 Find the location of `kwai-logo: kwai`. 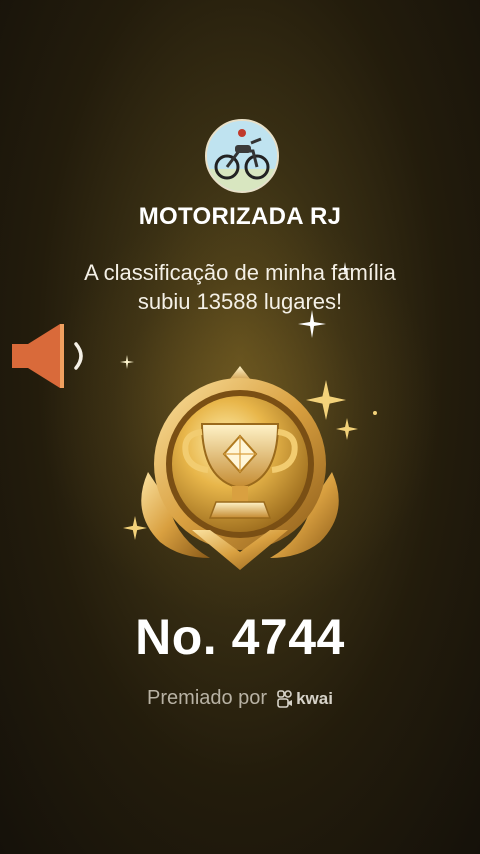

kwai-logo: kwai is located at coordinates (305, 699).